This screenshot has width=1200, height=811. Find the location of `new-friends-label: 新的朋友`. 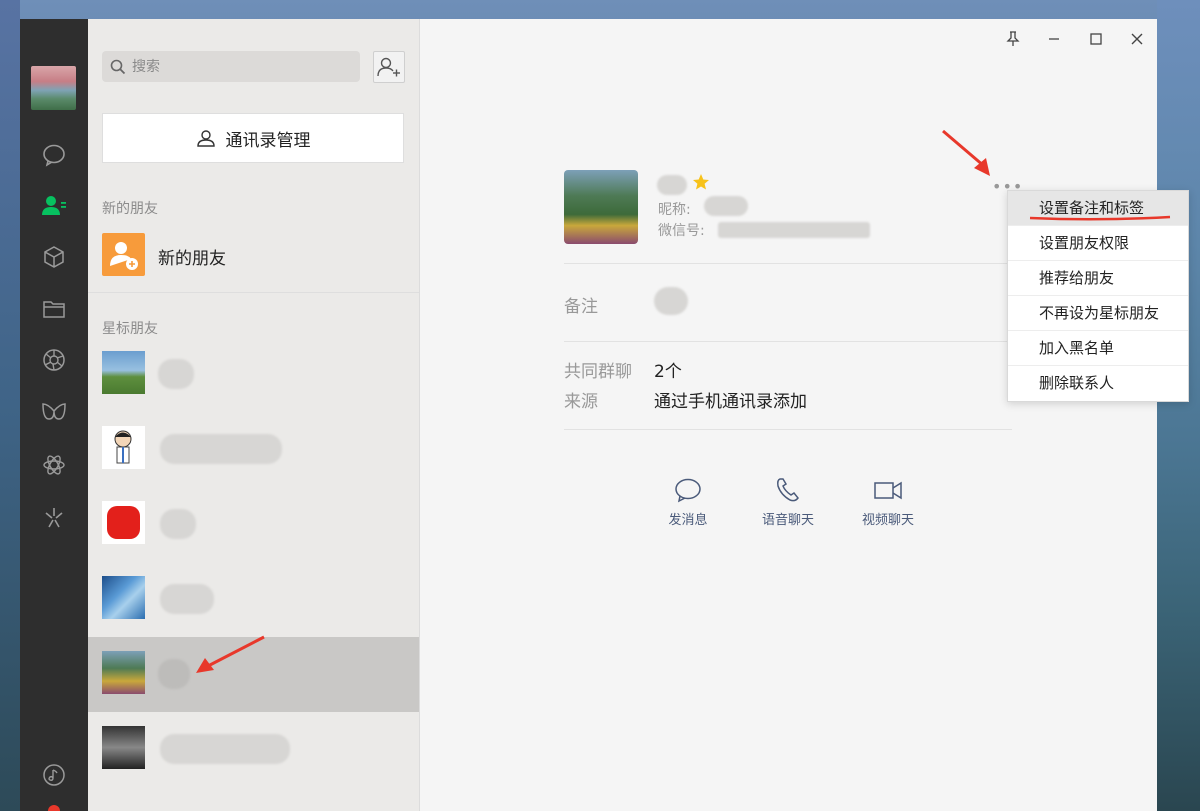

new-friends-label: 新的朋友 is located at coordinates (192, 259).